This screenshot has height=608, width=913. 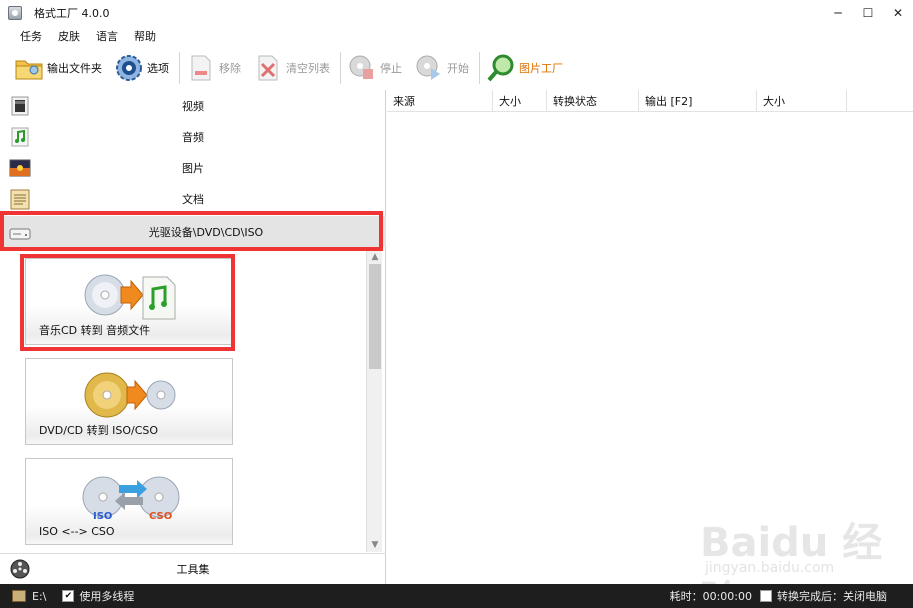 What do you see at coordinates (20, 137) in the screenshot?
I see `music-note-icon` at bounding box center [20, 137].